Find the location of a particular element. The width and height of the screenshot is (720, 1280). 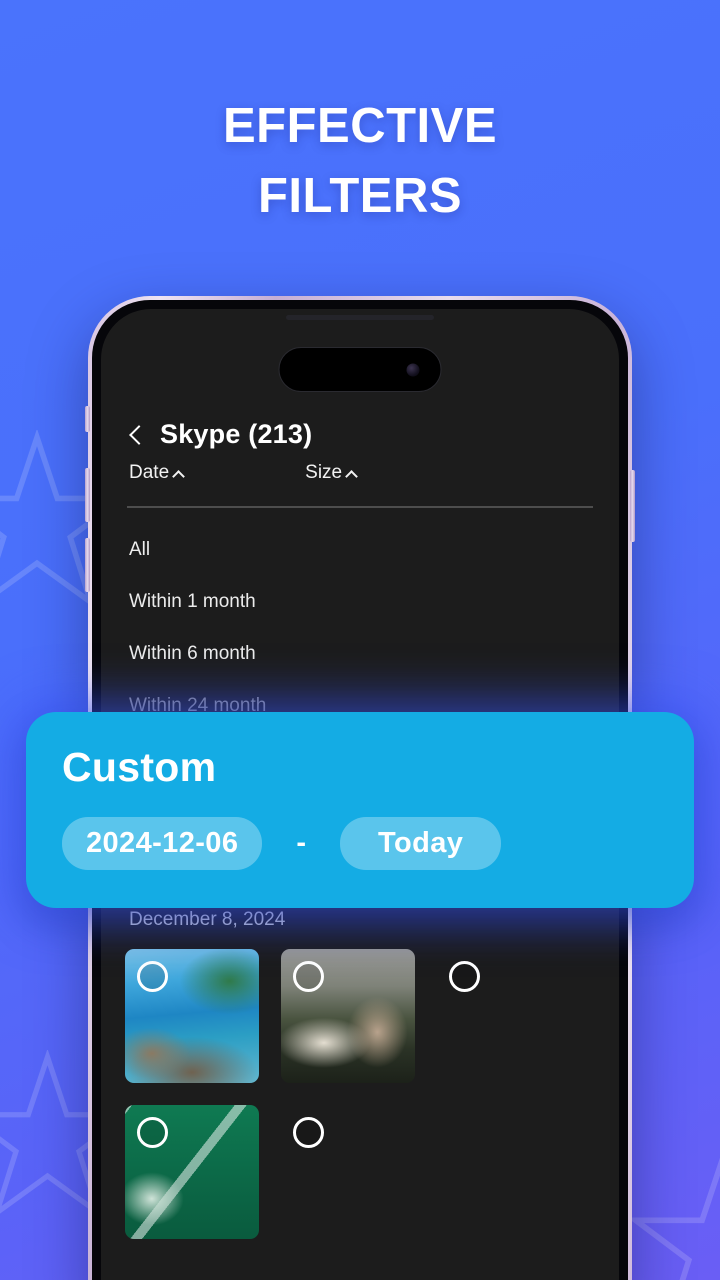

sort-tab-size: Size is located at coordinates (331, 473).